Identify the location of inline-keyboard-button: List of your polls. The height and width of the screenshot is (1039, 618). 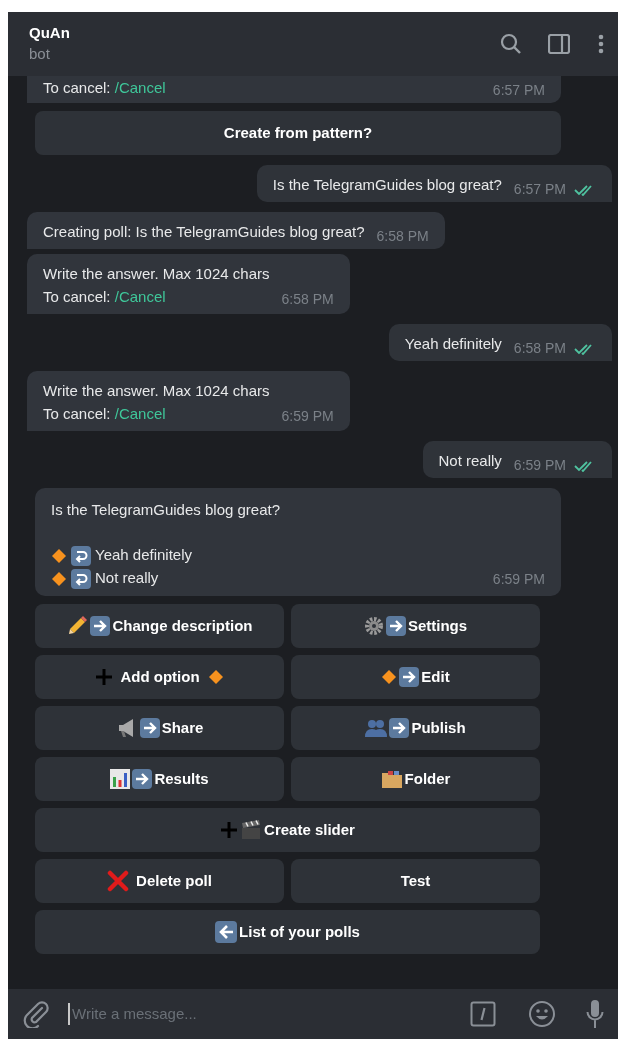
(287, 932).